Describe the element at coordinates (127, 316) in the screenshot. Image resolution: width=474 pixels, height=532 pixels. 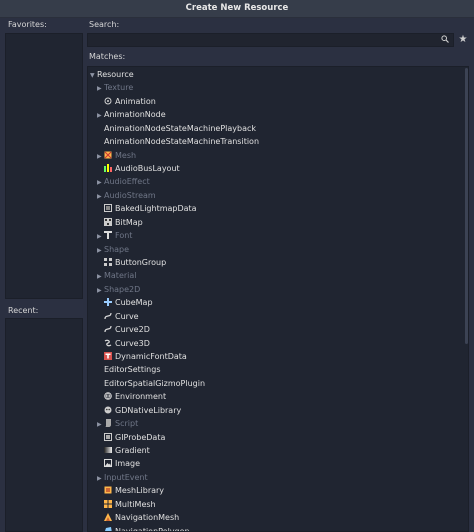
I see `tree-item-label: Curve` at that location.